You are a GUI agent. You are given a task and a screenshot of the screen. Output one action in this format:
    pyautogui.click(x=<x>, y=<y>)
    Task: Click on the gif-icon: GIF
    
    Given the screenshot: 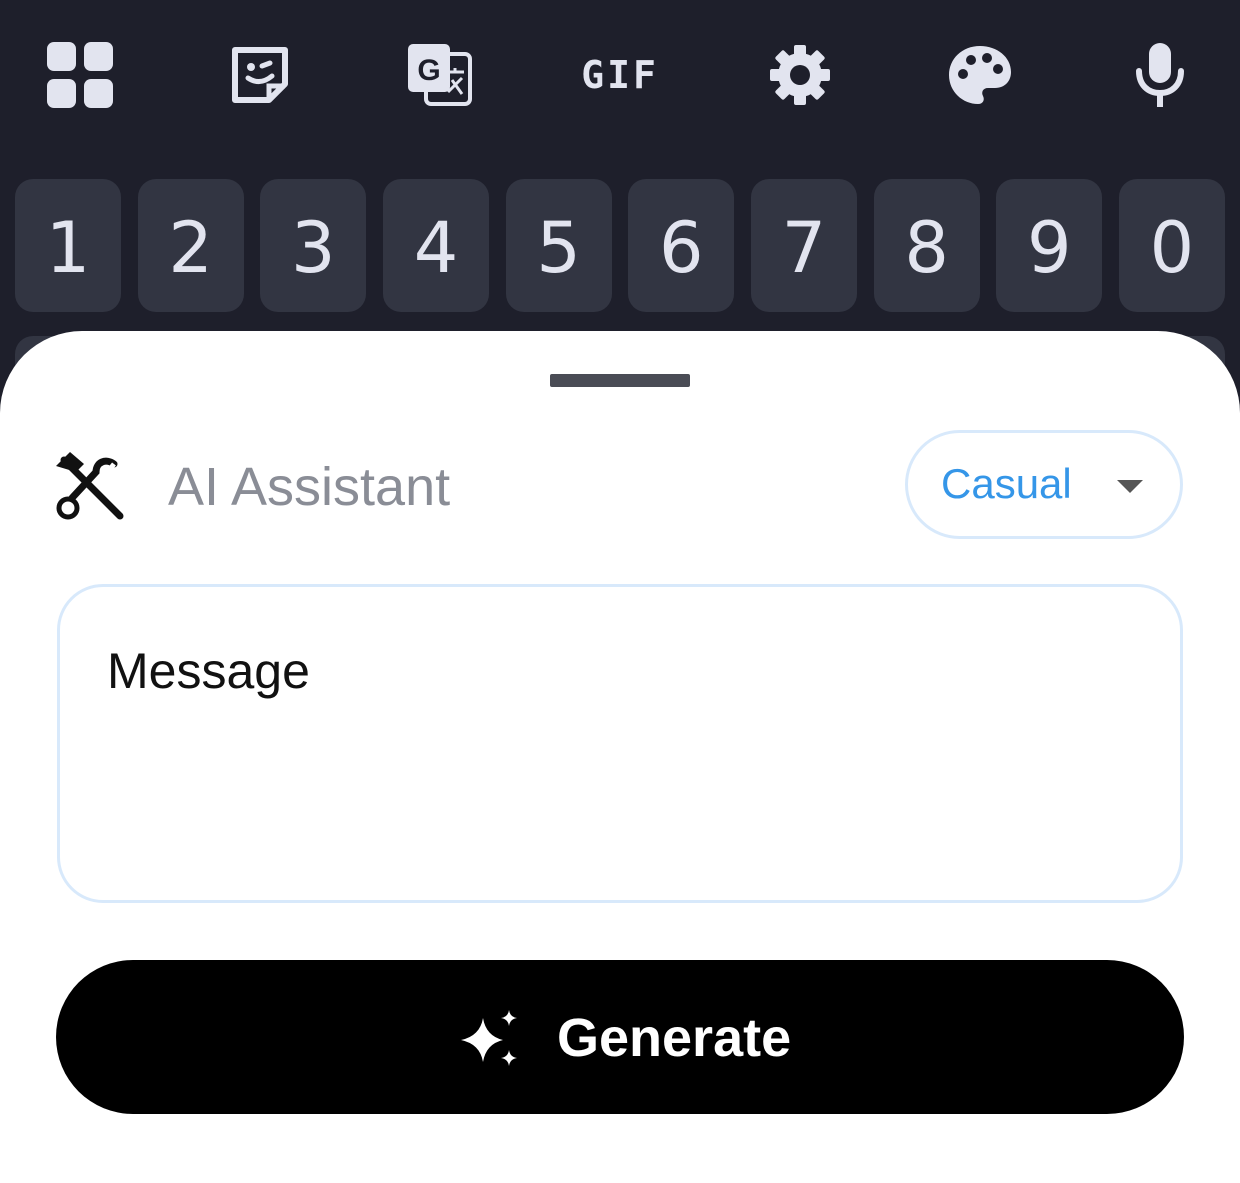 What is the action you would take?
    pyautogui.click(x=620, y=75)
    